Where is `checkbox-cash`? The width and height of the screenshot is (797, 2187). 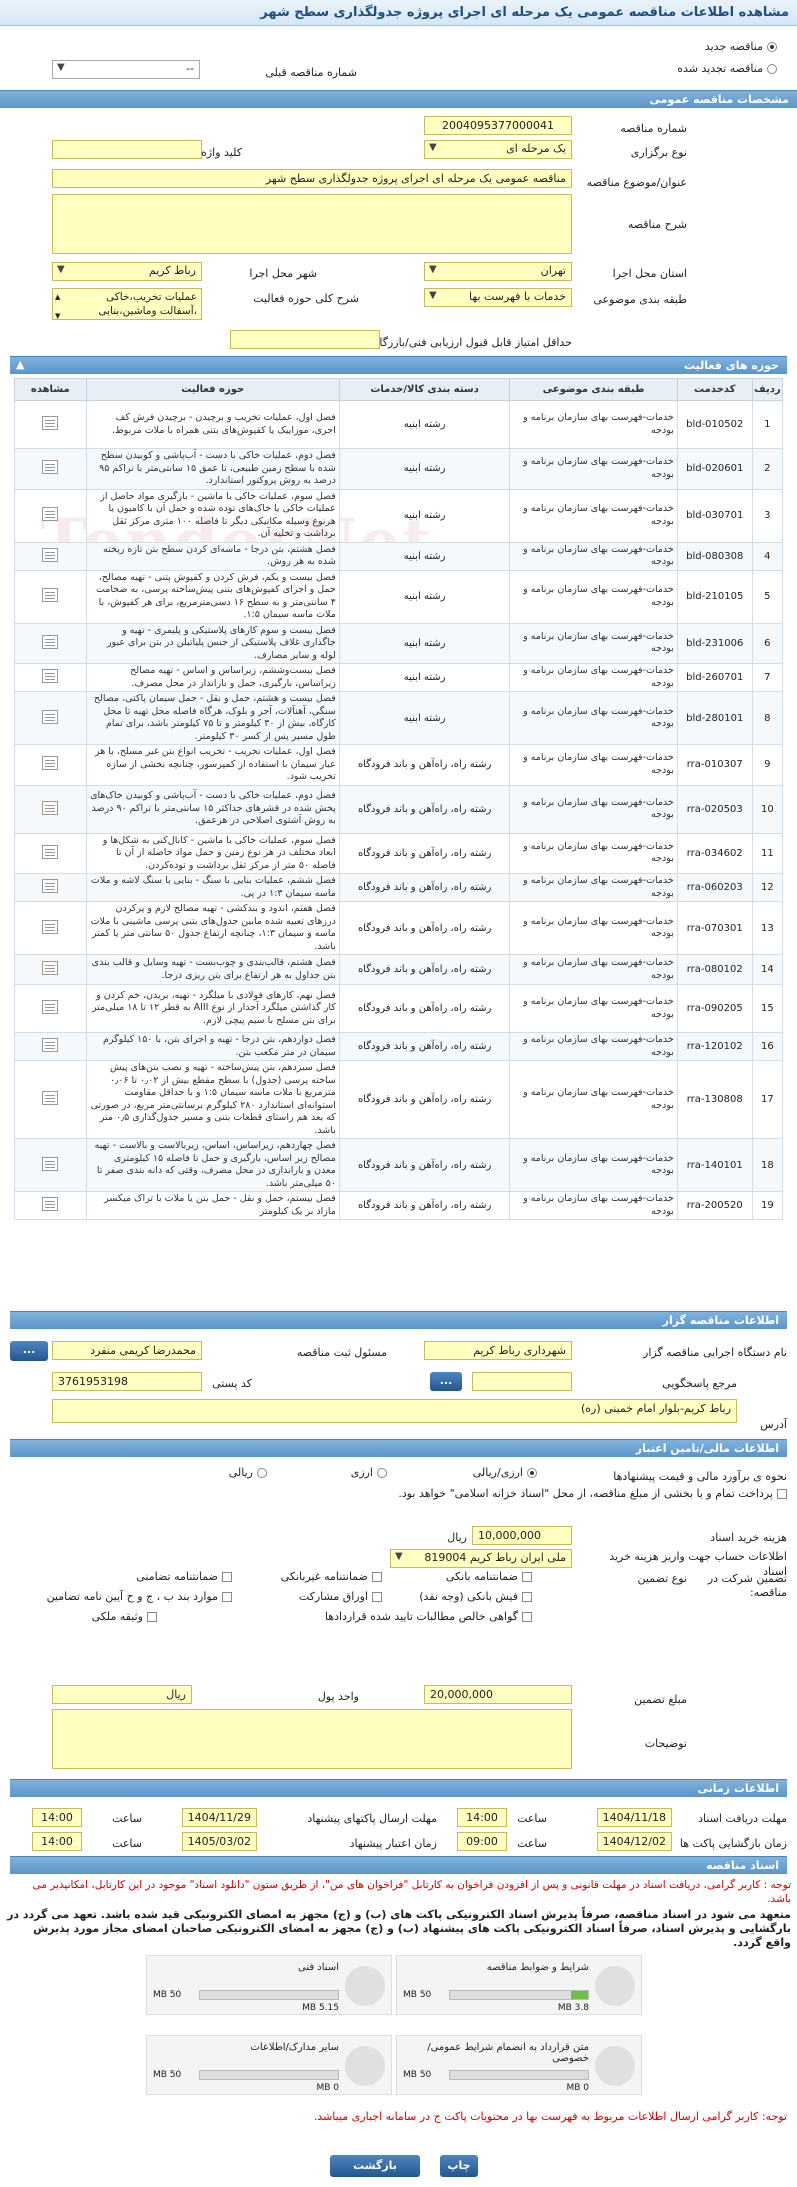
checkbox-cash is located at coordinates (527, 1597).